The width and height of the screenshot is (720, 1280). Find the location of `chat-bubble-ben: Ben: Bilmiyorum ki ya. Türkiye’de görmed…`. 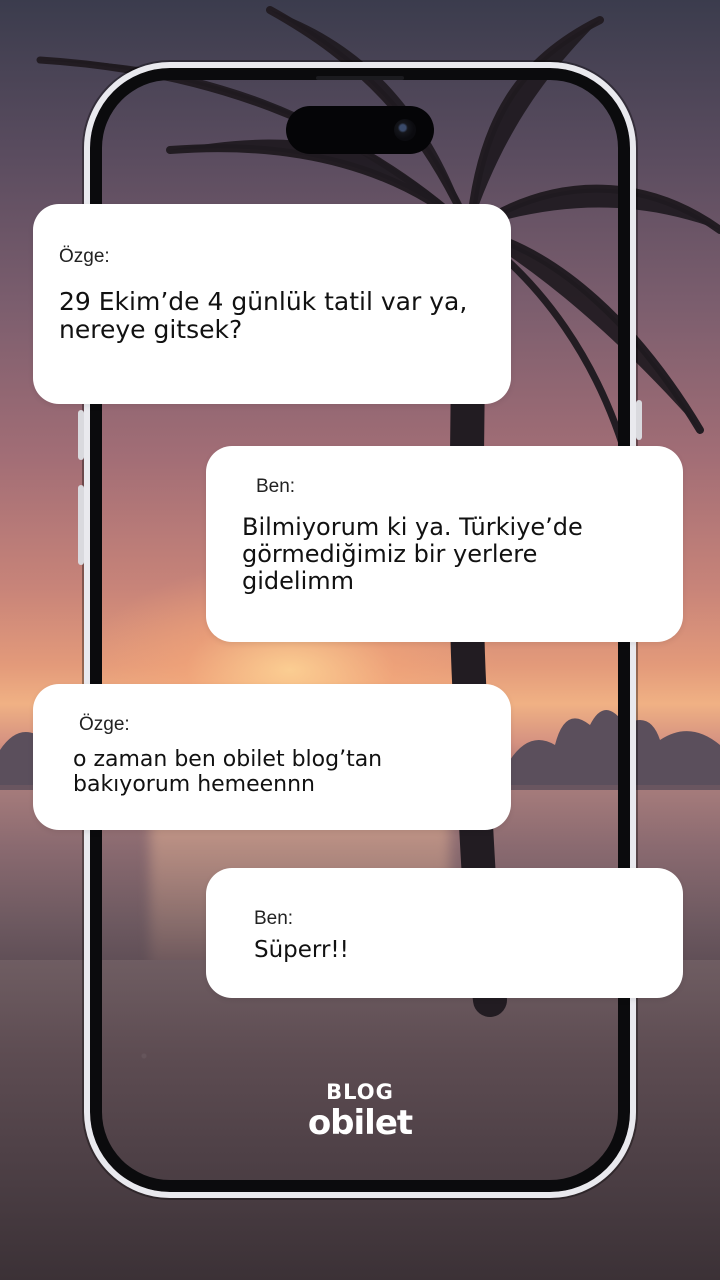

chat-bubble-ben: Ben: Bilmiyorum ki ya. Türkiye’de görmed… is located at coordinates (444, 544).